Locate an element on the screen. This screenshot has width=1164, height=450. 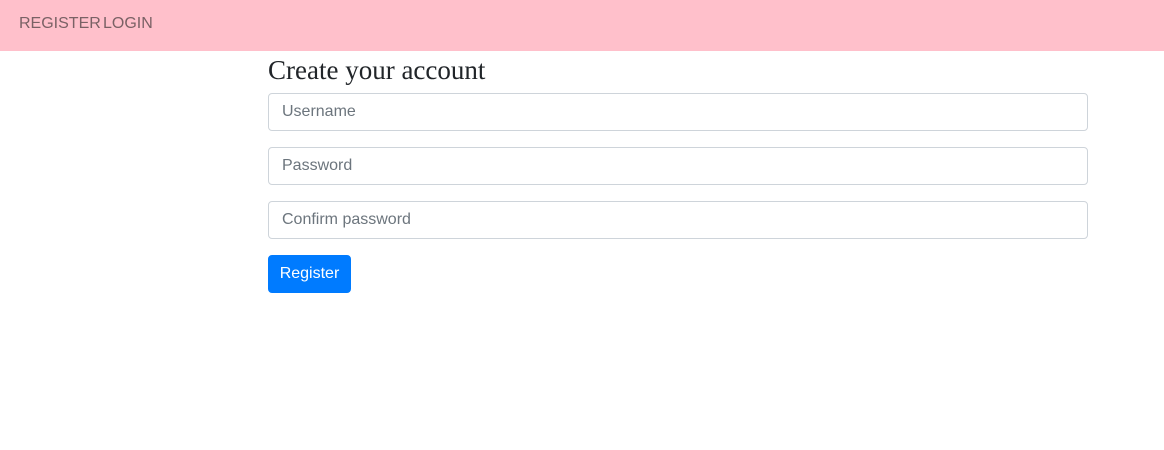
top-navbar: REGISTER LOGIN is located at coordinates (582, 25).